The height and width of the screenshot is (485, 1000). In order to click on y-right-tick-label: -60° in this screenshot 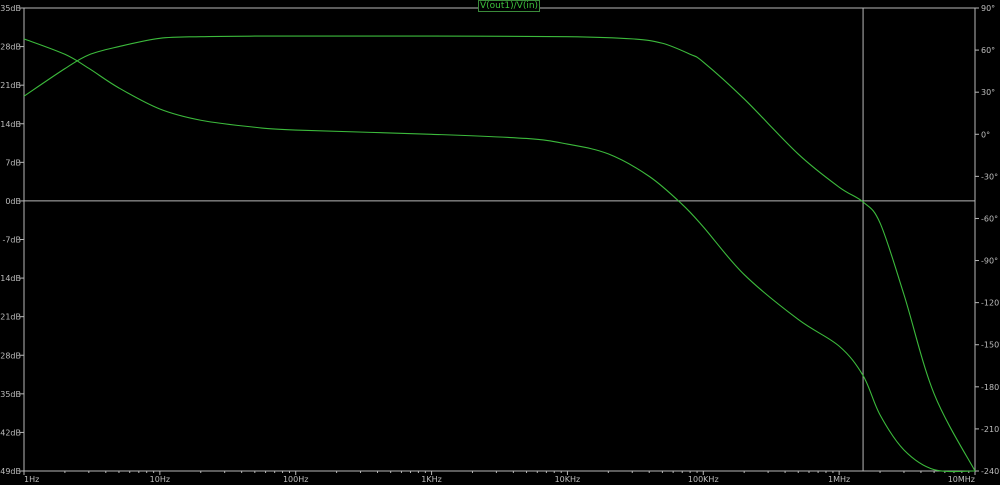, I will do `click(989, 218)`.